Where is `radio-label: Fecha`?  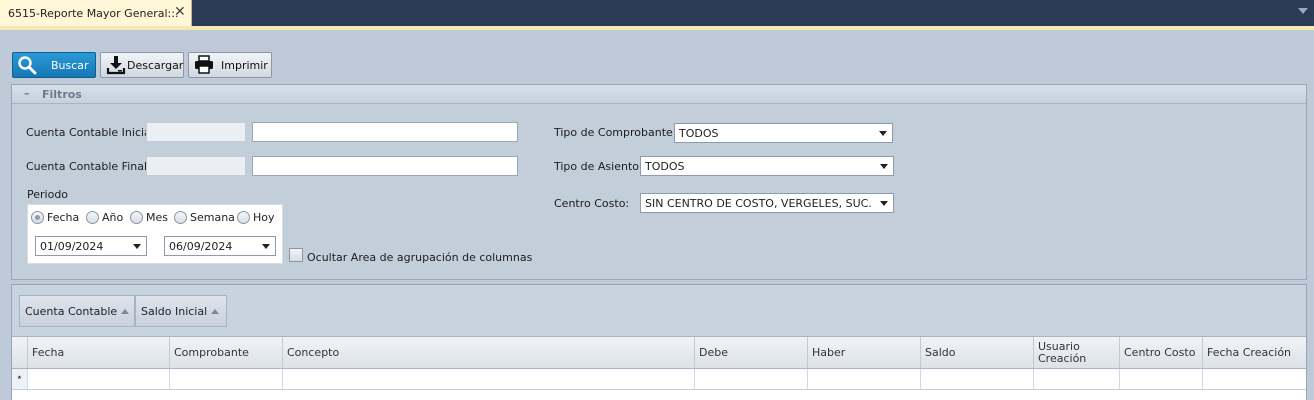 radio-label: Fecha is located at coordinates (63, 217).